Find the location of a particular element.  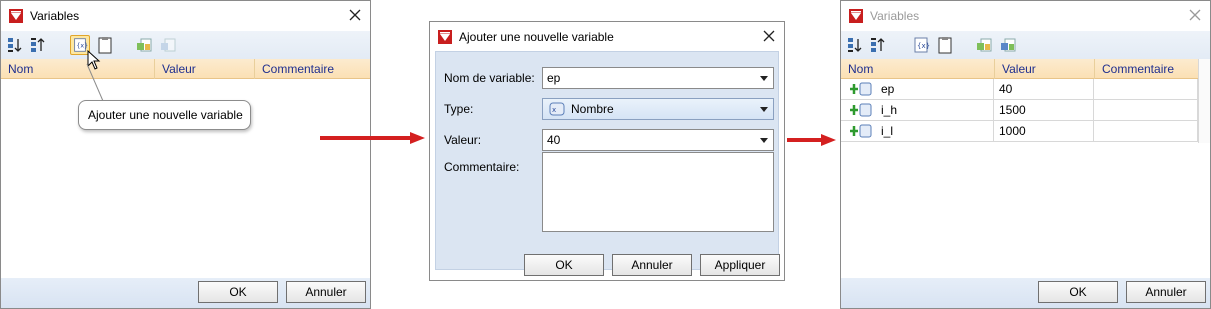

cell-name: ep is located at coordinates (935, 89).